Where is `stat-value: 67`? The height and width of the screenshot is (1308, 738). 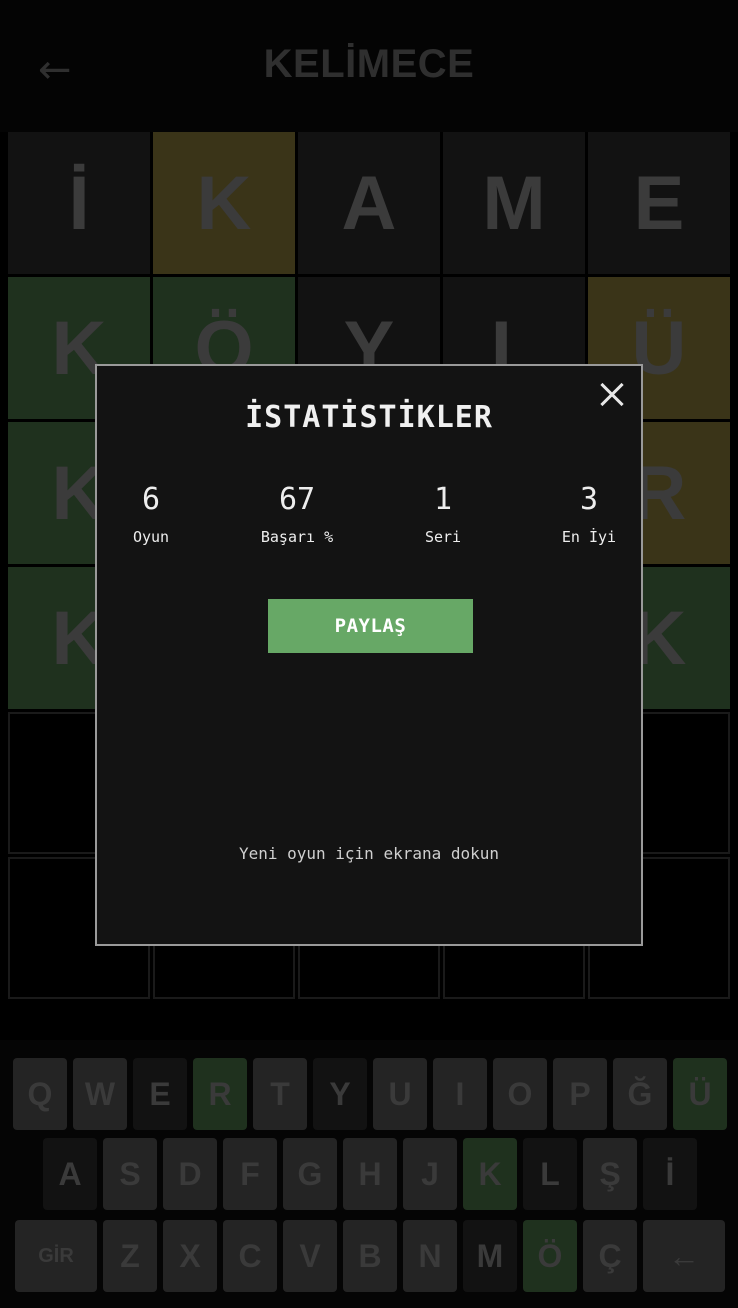
stat-value: 67 is located at coordinates (297, 499).